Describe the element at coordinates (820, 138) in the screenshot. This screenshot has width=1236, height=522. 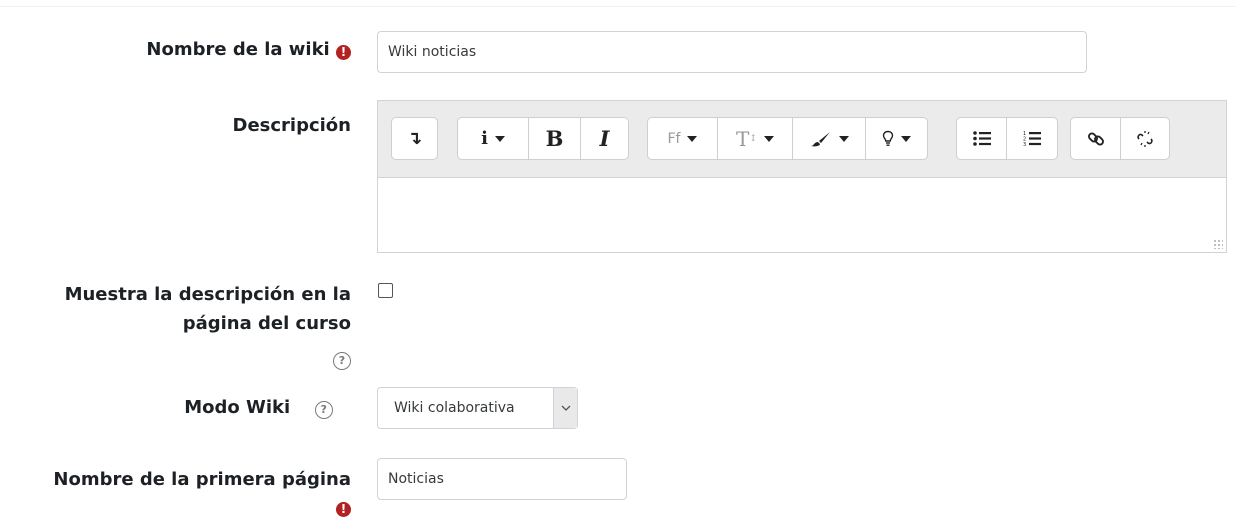
I see `paintbrush-icon` at that location.